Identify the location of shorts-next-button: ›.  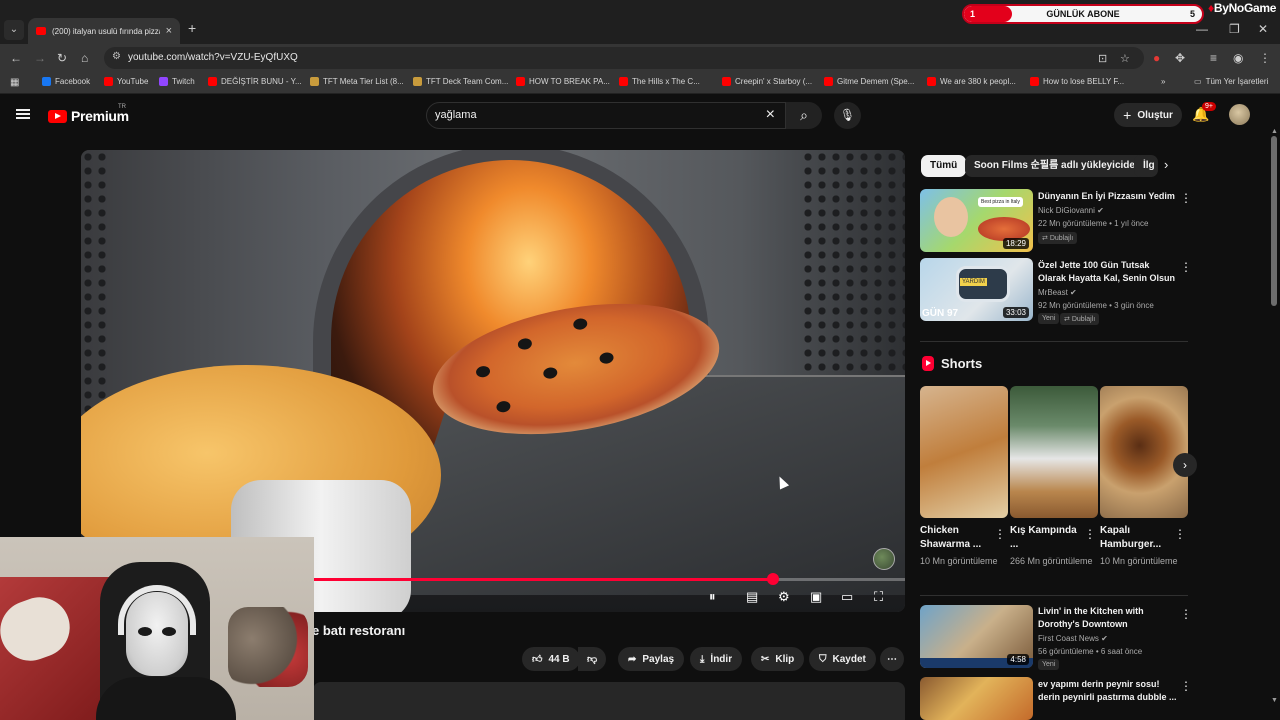
(1185, 465).